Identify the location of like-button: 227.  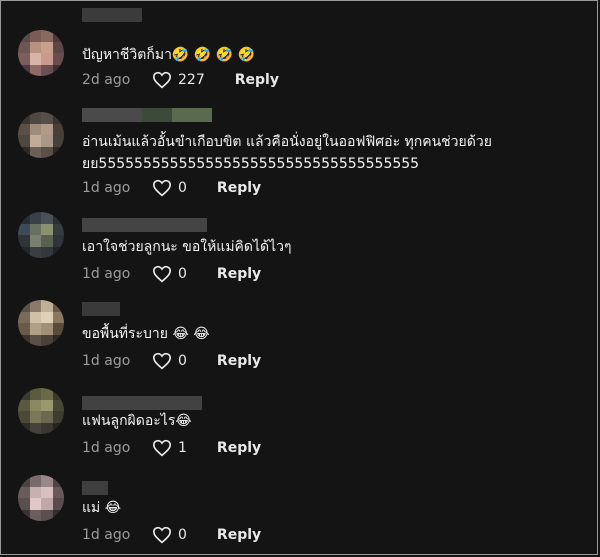
(178, 80).